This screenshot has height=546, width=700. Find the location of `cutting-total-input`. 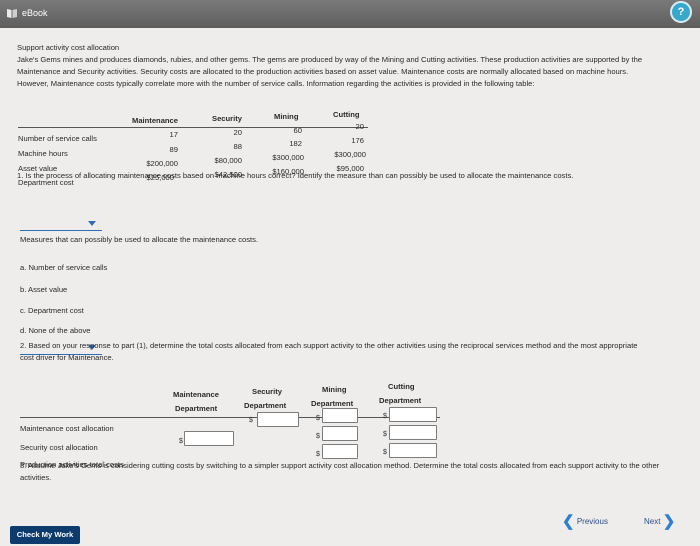

cutting-total-input is located at coordinates (413, 450).